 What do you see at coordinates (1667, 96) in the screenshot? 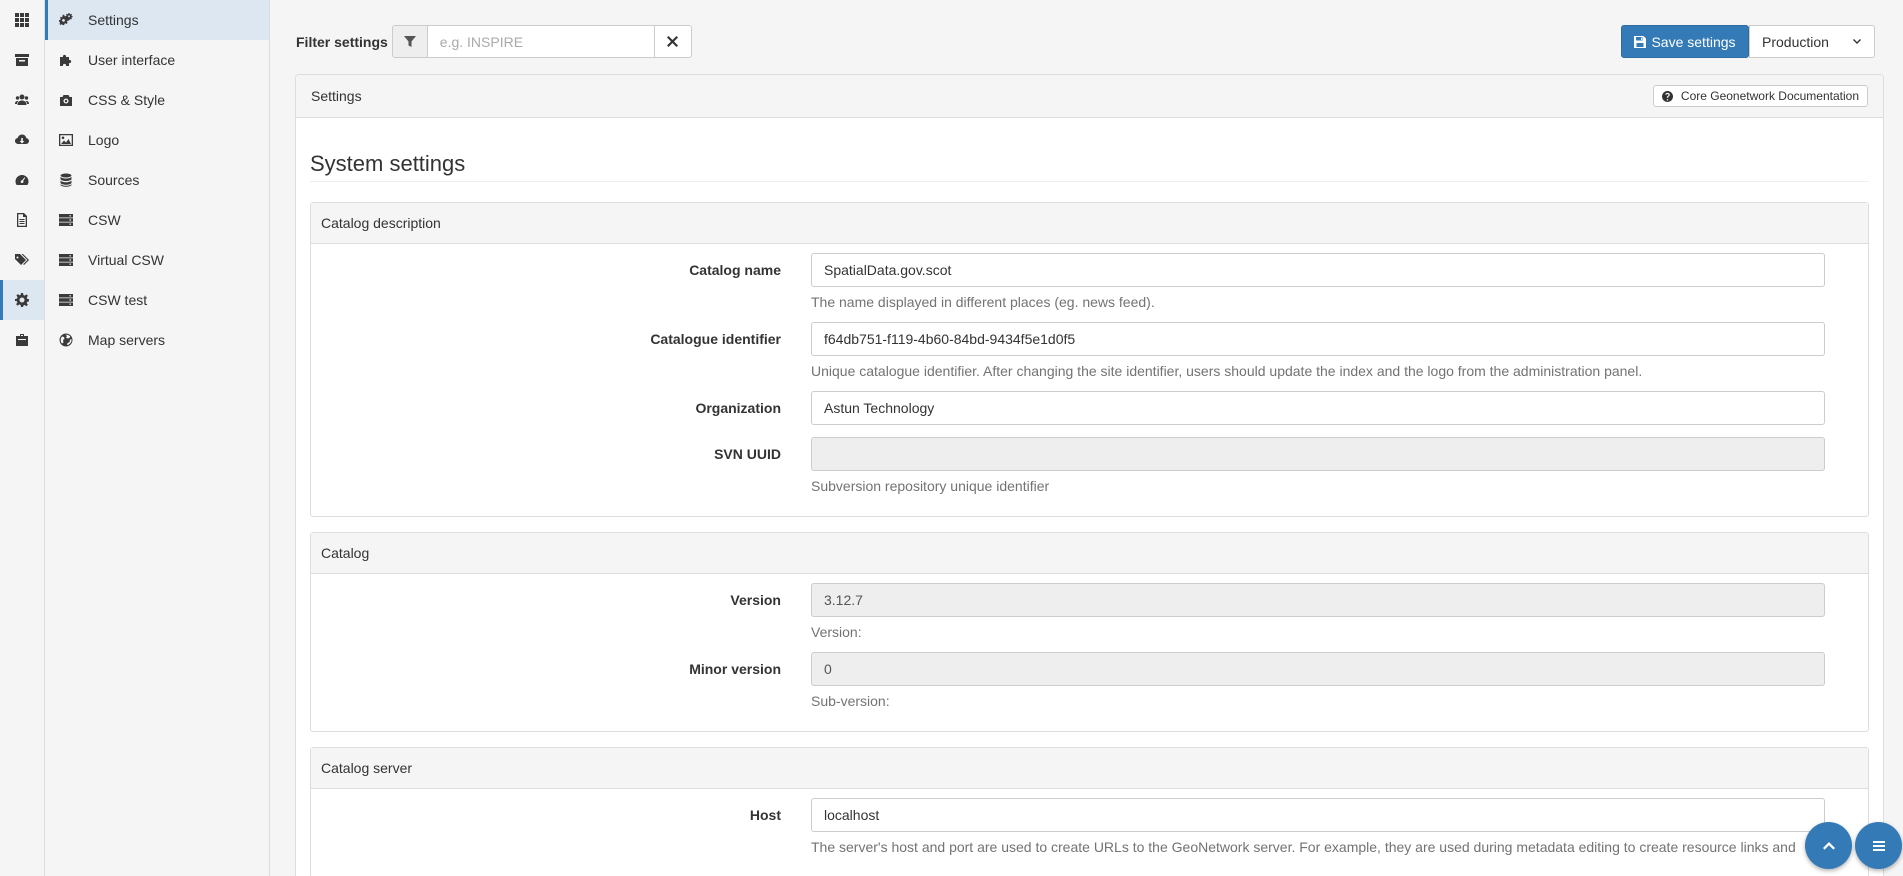
I see `question-circle-icon` at bounding box center [1667, 96].